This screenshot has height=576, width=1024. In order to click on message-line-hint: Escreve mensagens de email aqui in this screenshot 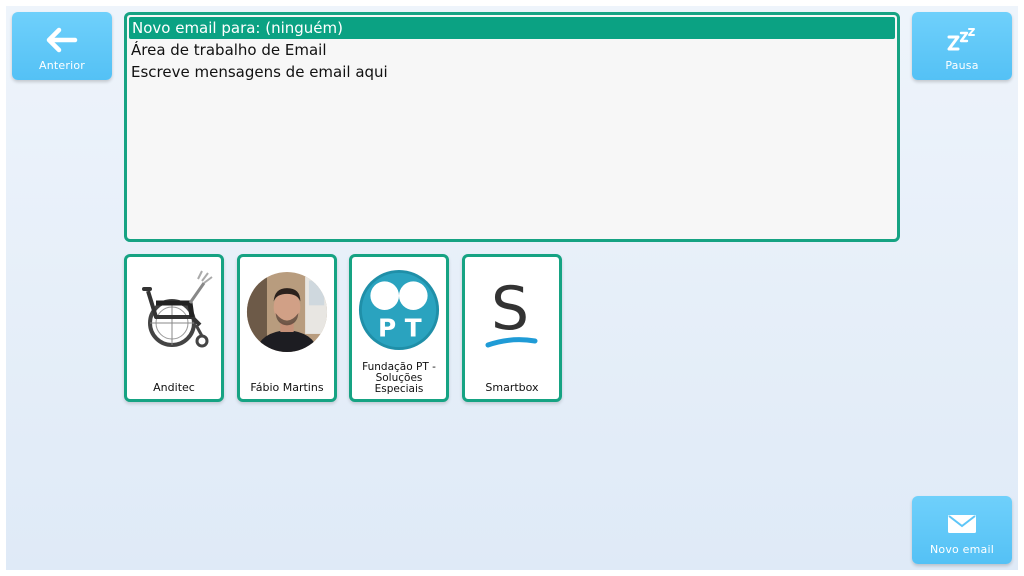, I will do `click(259, 72)`.